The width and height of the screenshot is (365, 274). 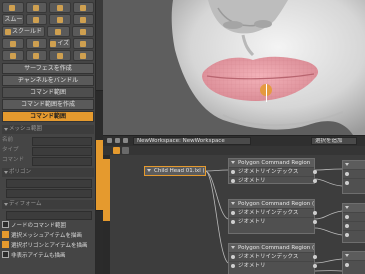 What do you see at coordinates (99, 175) in the screenshot?
I see `strip-tab-active` at bounding box center [99, 175].